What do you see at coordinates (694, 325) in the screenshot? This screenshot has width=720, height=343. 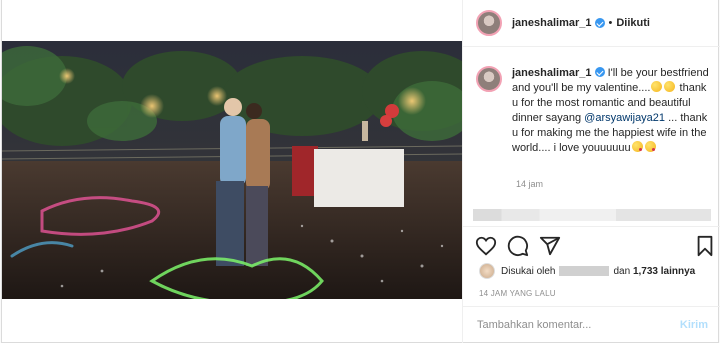 I see `post-comment-button: Kirim` at bounding box center [694, 325].